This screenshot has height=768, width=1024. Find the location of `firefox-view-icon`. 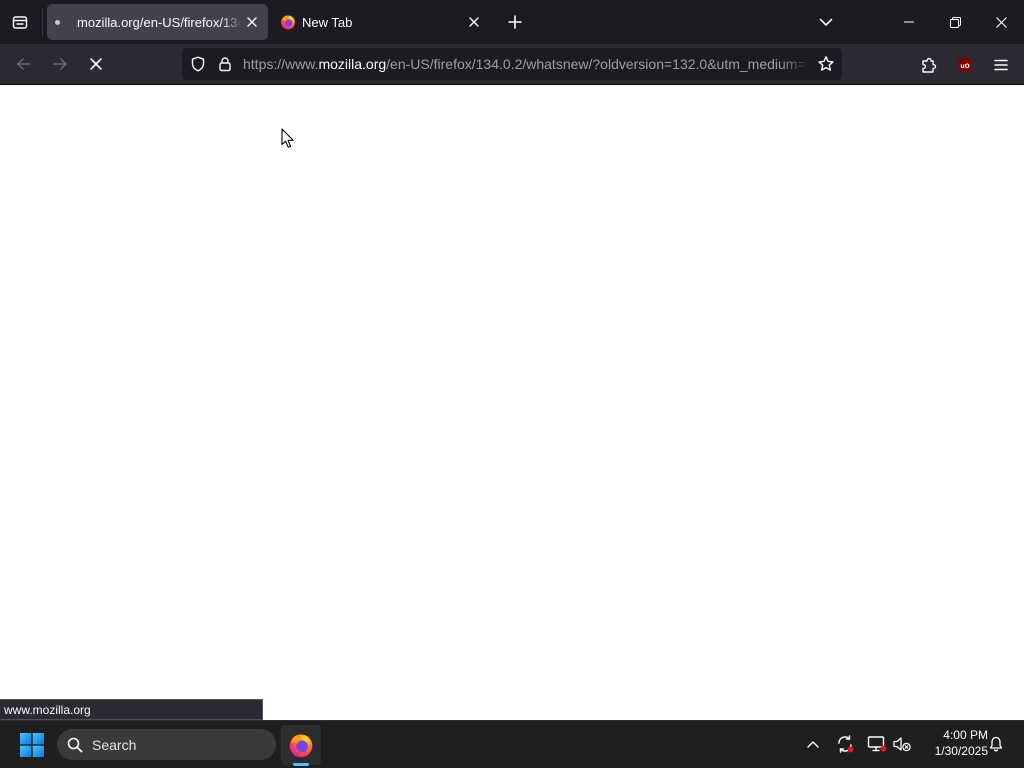

firefox-view-icon is located at coordinates (20, 22).